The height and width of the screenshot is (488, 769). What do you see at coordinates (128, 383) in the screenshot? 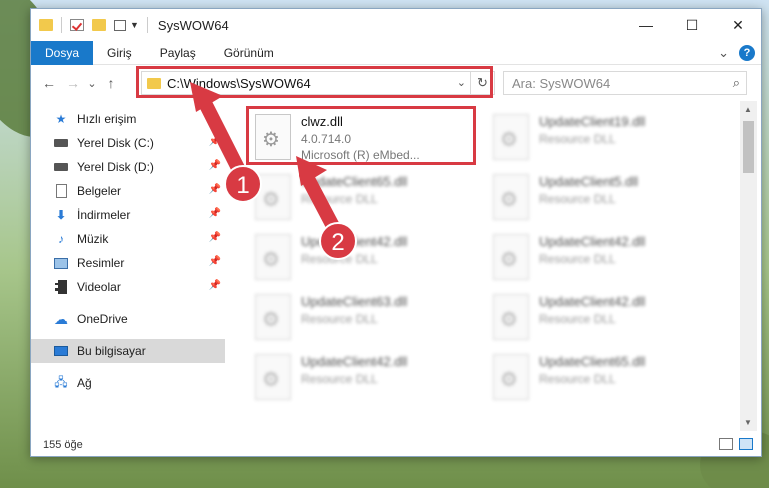
I see `sidebar-item-network: 🖧 Ağ` at bounding box center [128, 383].